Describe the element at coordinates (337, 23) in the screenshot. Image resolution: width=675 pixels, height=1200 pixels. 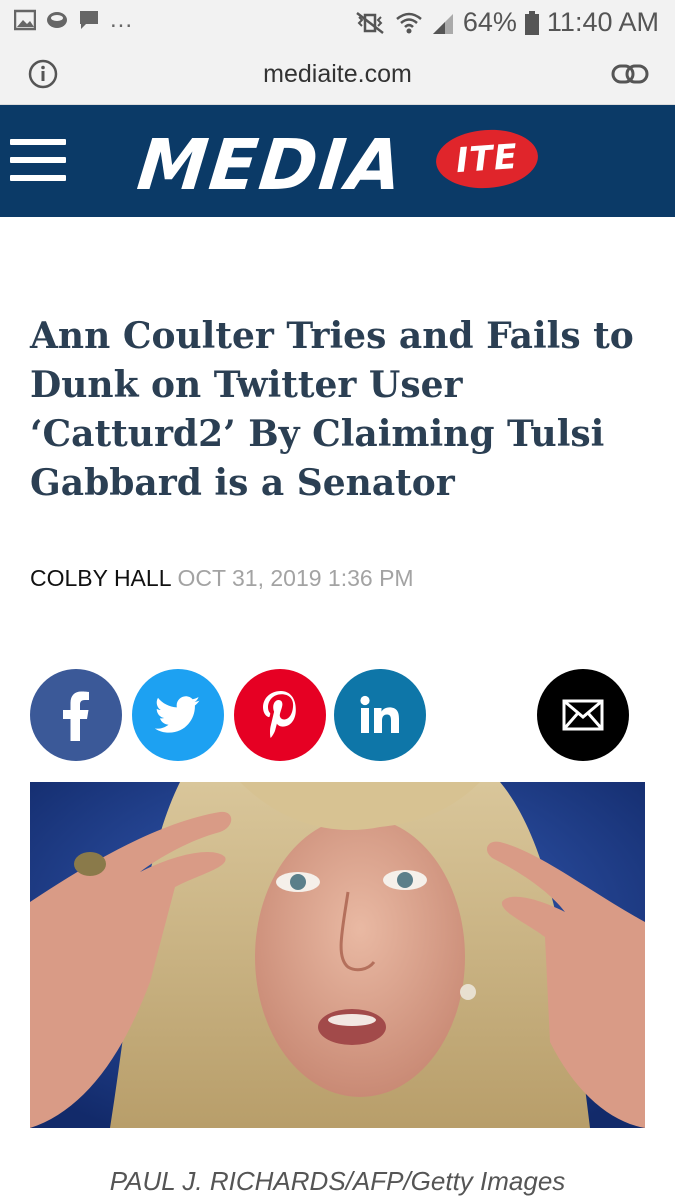
I see `status-bar: ... 64% 11:40 AM` at that location.